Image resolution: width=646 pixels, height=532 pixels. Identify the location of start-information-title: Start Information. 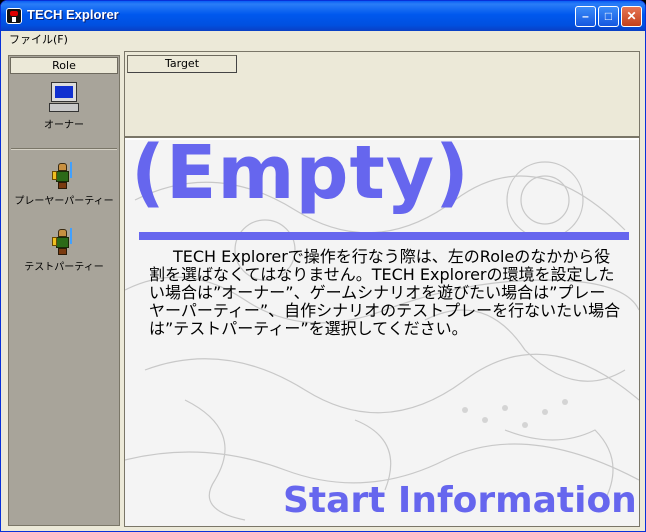
(460, 500).